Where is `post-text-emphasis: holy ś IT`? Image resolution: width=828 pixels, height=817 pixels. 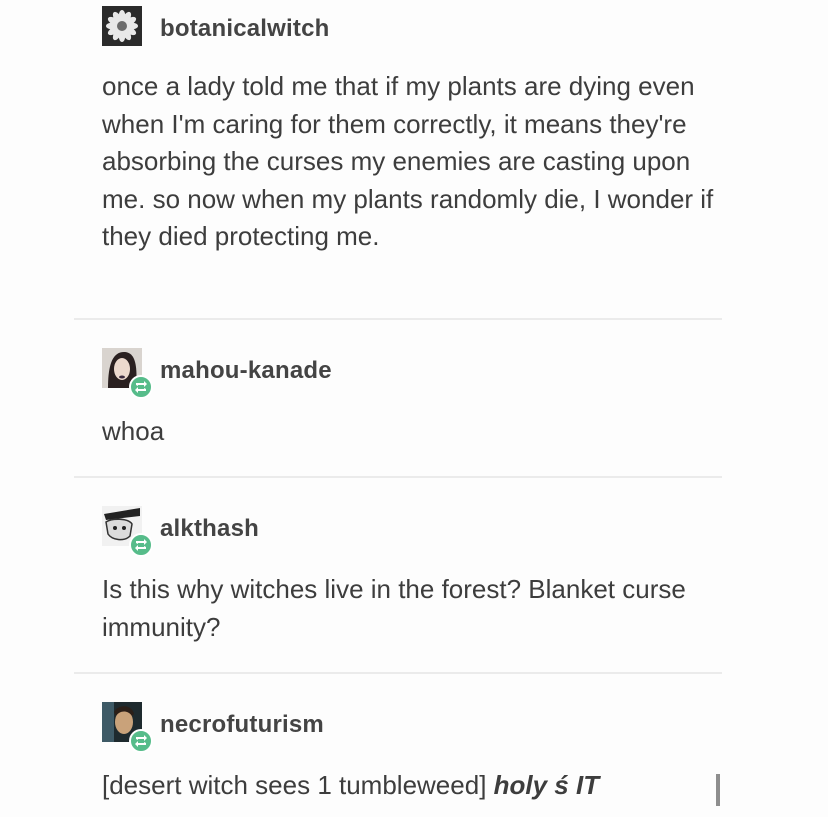
post-text-emphasis: holy ś IT is located at coordinates (546, 785).